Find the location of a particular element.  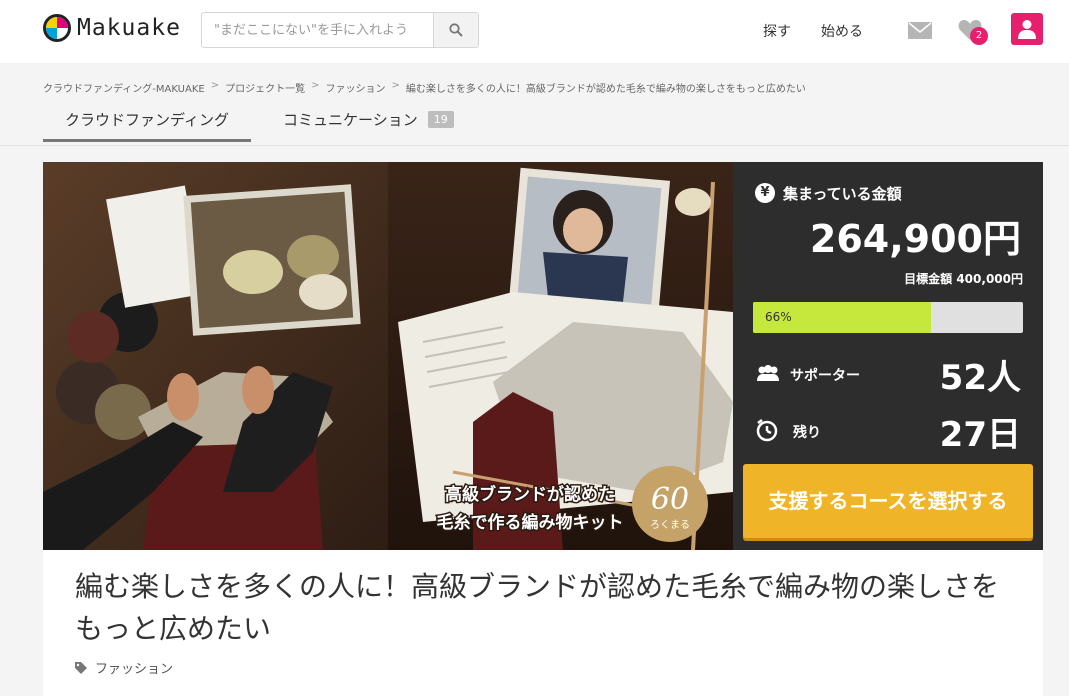

search-input is located at coordinates (317, 30).